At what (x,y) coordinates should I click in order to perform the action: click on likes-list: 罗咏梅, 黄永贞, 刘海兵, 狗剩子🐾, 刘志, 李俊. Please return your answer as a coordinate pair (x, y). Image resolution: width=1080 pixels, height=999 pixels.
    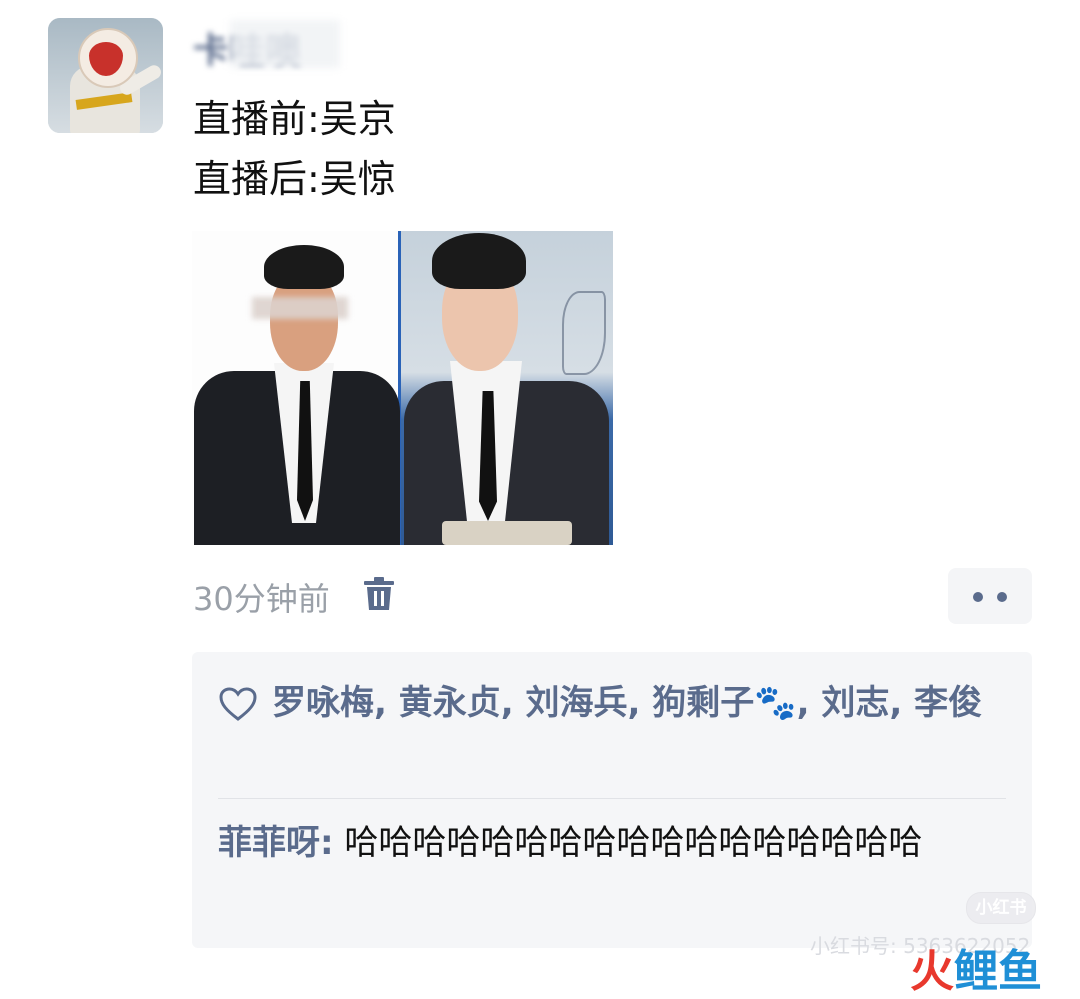
    Looking at the image, I should click on (627, 703).